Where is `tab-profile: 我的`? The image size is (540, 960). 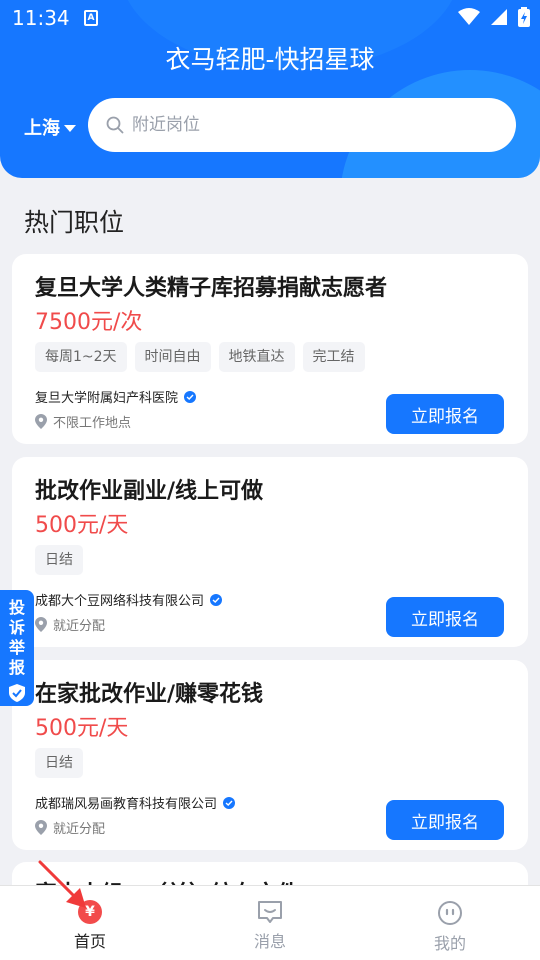
tab-profile: 我的 is located at coordinates (450, 923).